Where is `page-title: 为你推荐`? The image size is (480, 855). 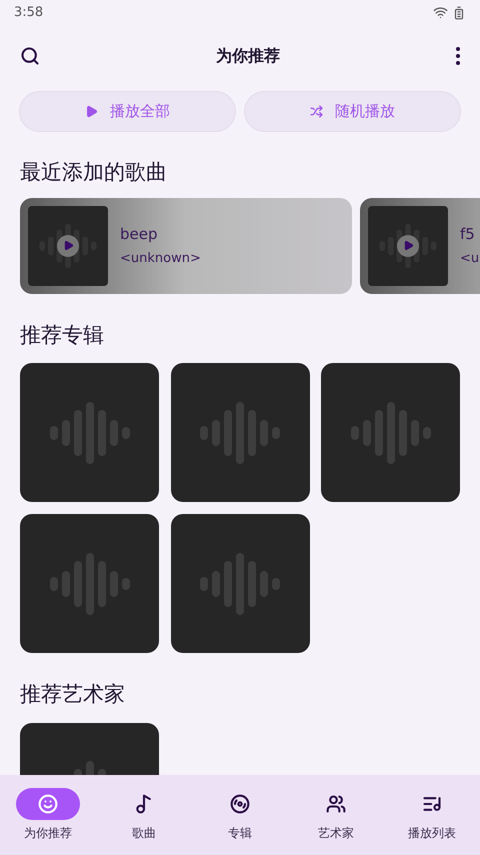 page-title: 为你推荐 is located at coordinates (248, 56).